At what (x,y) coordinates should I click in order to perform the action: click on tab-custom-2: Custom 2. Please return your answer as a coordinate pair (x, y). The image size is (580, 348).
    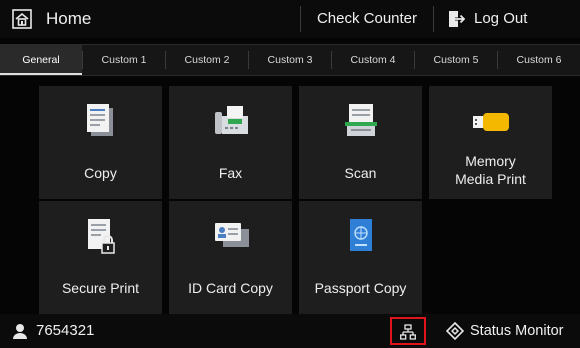
    Looking at the image, I should click on (207, 60).